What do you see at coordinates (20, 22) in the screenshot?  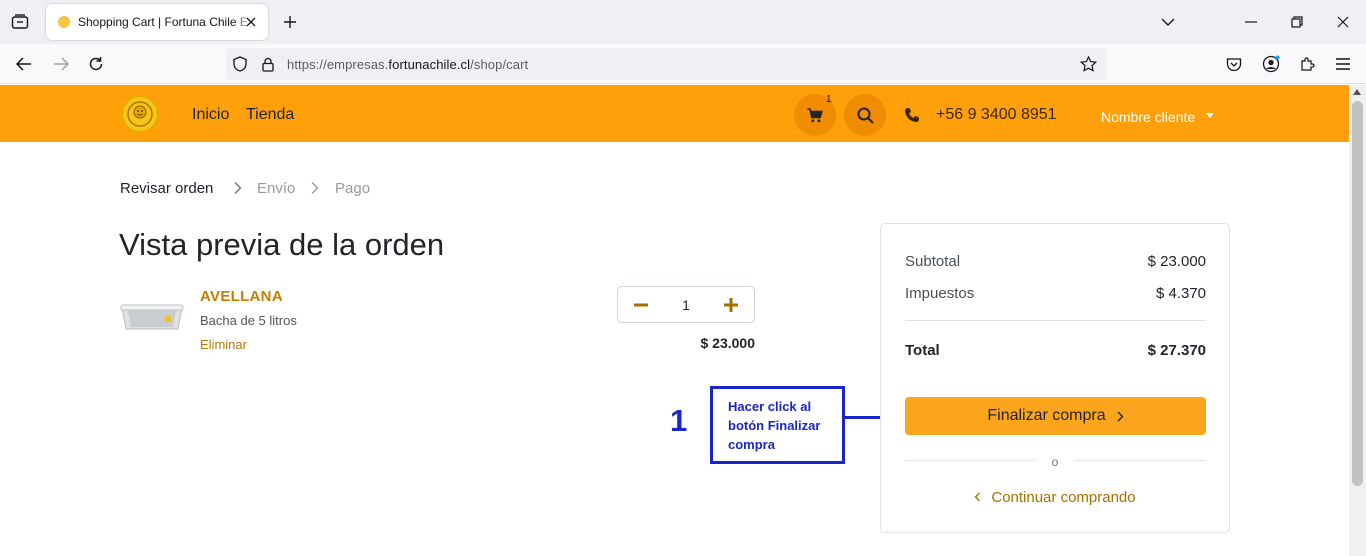 I see `tab-list-icon` at bounding box center [20, 22].